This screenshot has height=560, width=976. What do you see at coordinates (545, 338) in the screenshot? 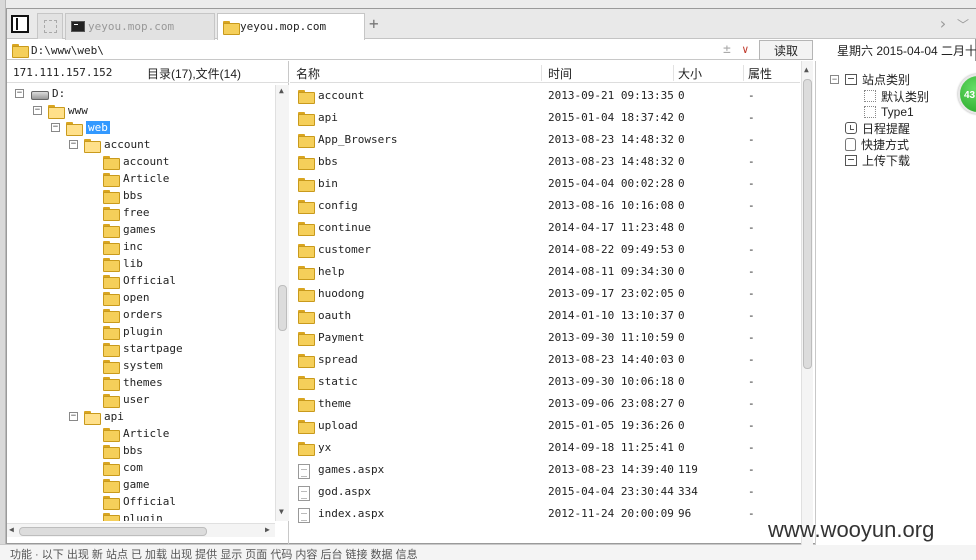
I see `file-row: Payment 2013-09-30 11:10:59 0 -` at bounding box center [545, 338].